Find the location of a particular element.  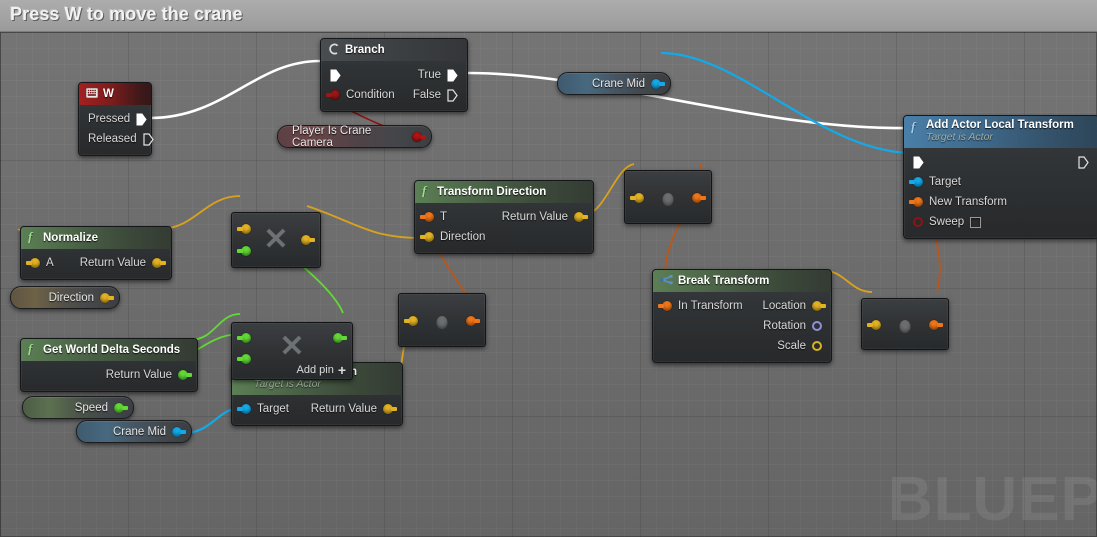

add-pin-control: Add pin + is located at coordinates (321, 370).